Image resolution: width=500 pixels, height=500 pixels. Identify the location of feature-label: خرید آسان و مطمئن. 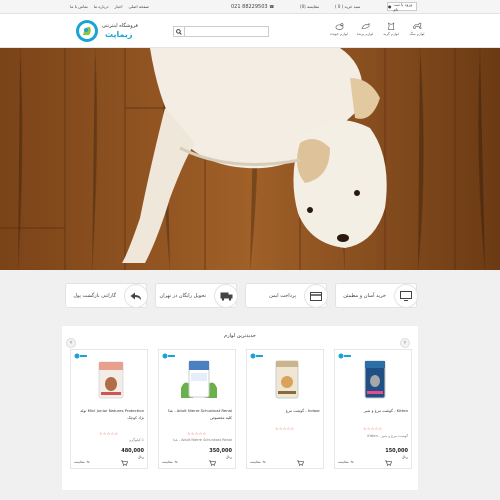
(364, 296).